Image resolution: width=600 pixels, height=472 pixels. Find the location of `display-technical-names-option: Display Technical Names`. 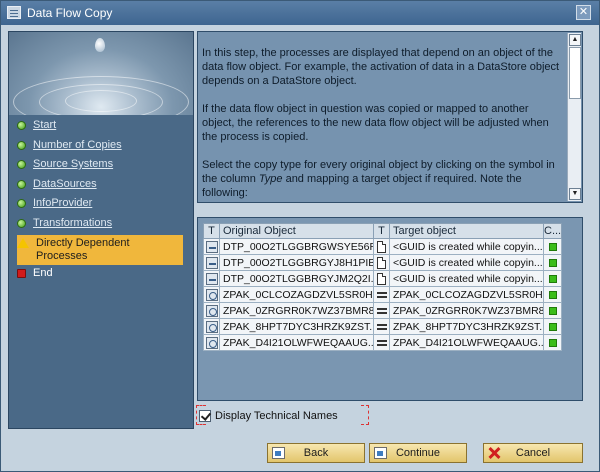

display-technical-names-option: Display Technical Names is located at coordinates (268, 416).